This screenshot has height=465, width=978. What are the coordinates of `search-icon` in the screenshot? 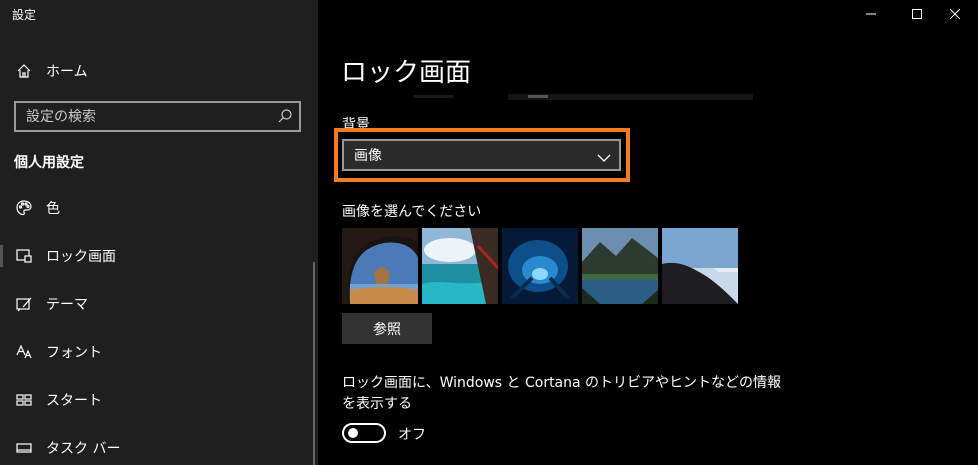 It's located at (285, 116).